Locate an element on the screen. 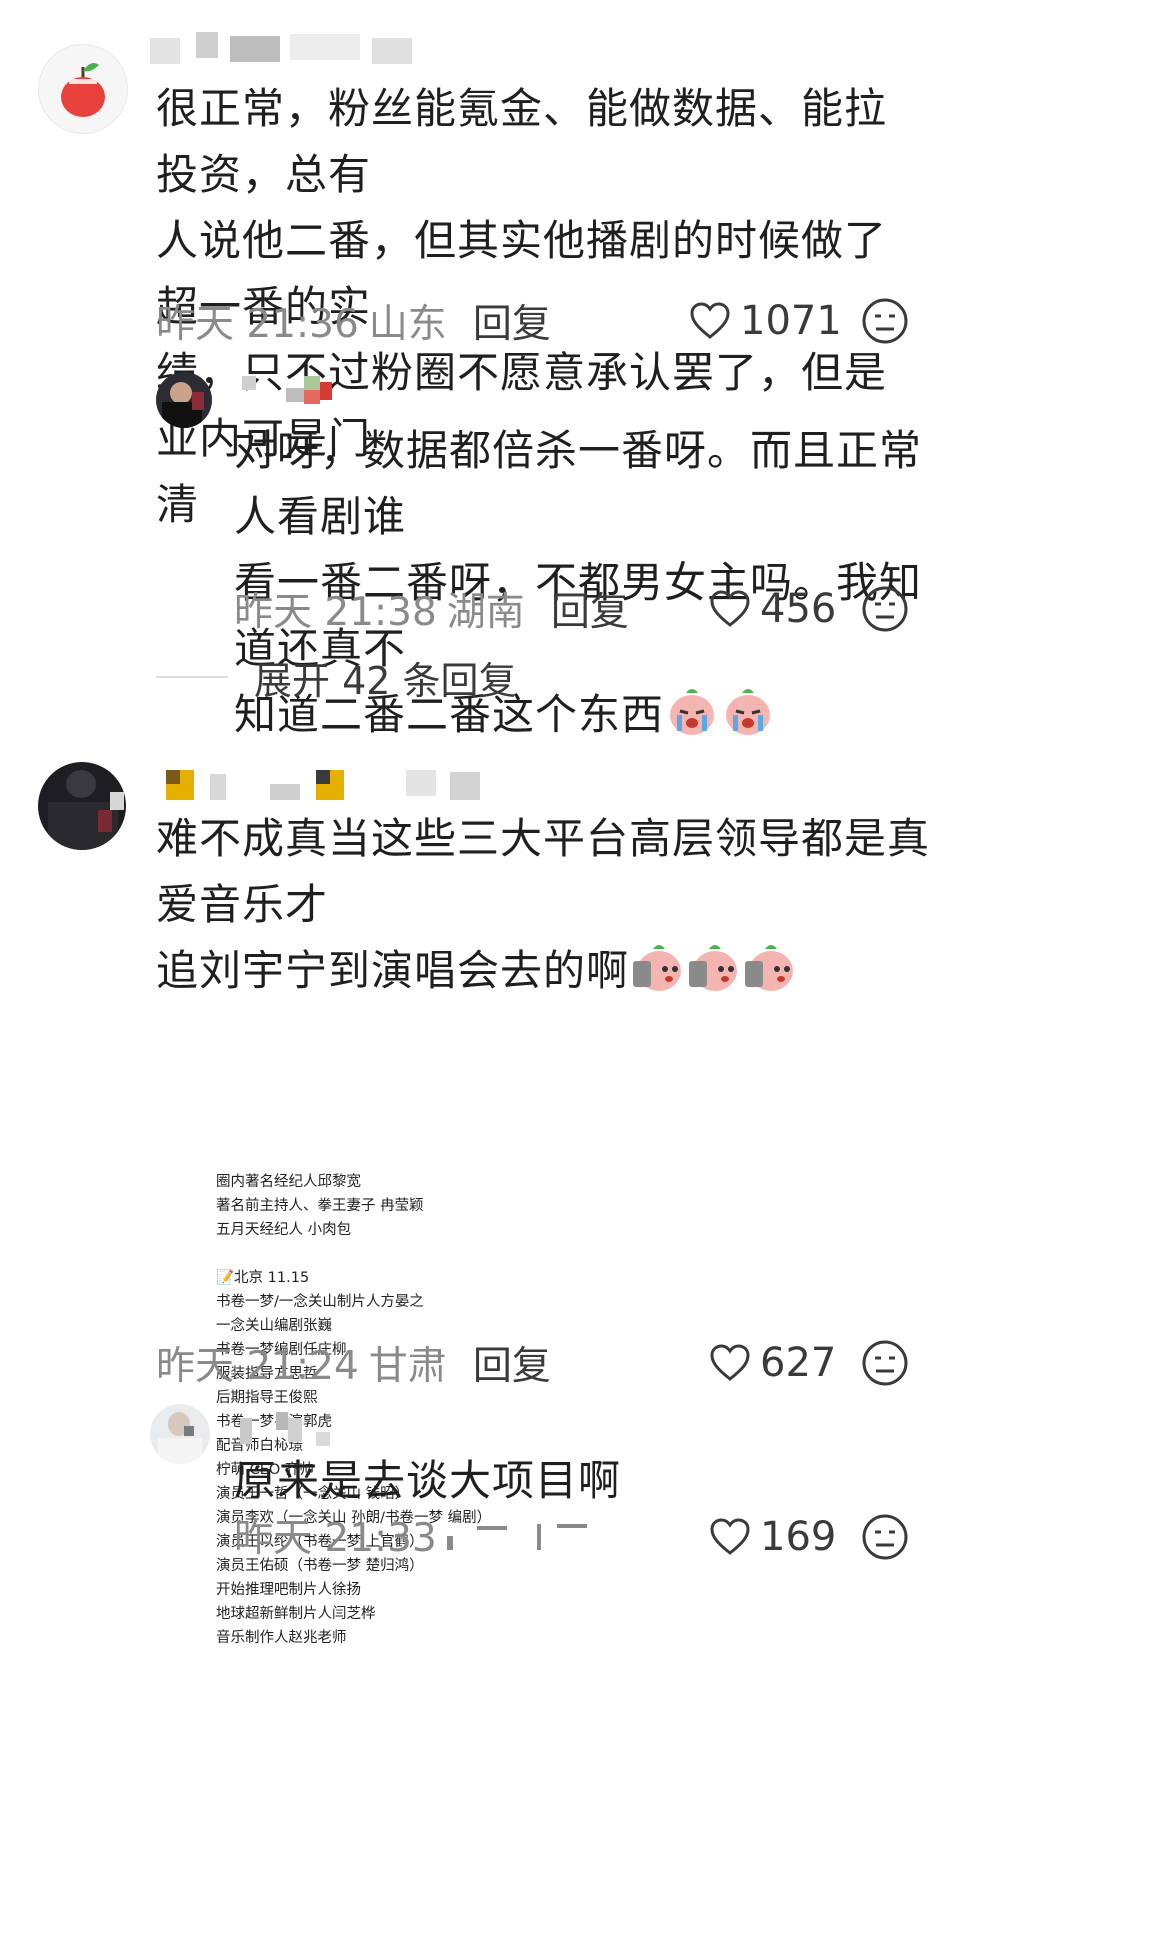  comment-text: 难不成真当这些三大平台高层领导都是真爱音乐才 追刘宇宁到演唱会去的啊 is located at coordinates (543, 904).